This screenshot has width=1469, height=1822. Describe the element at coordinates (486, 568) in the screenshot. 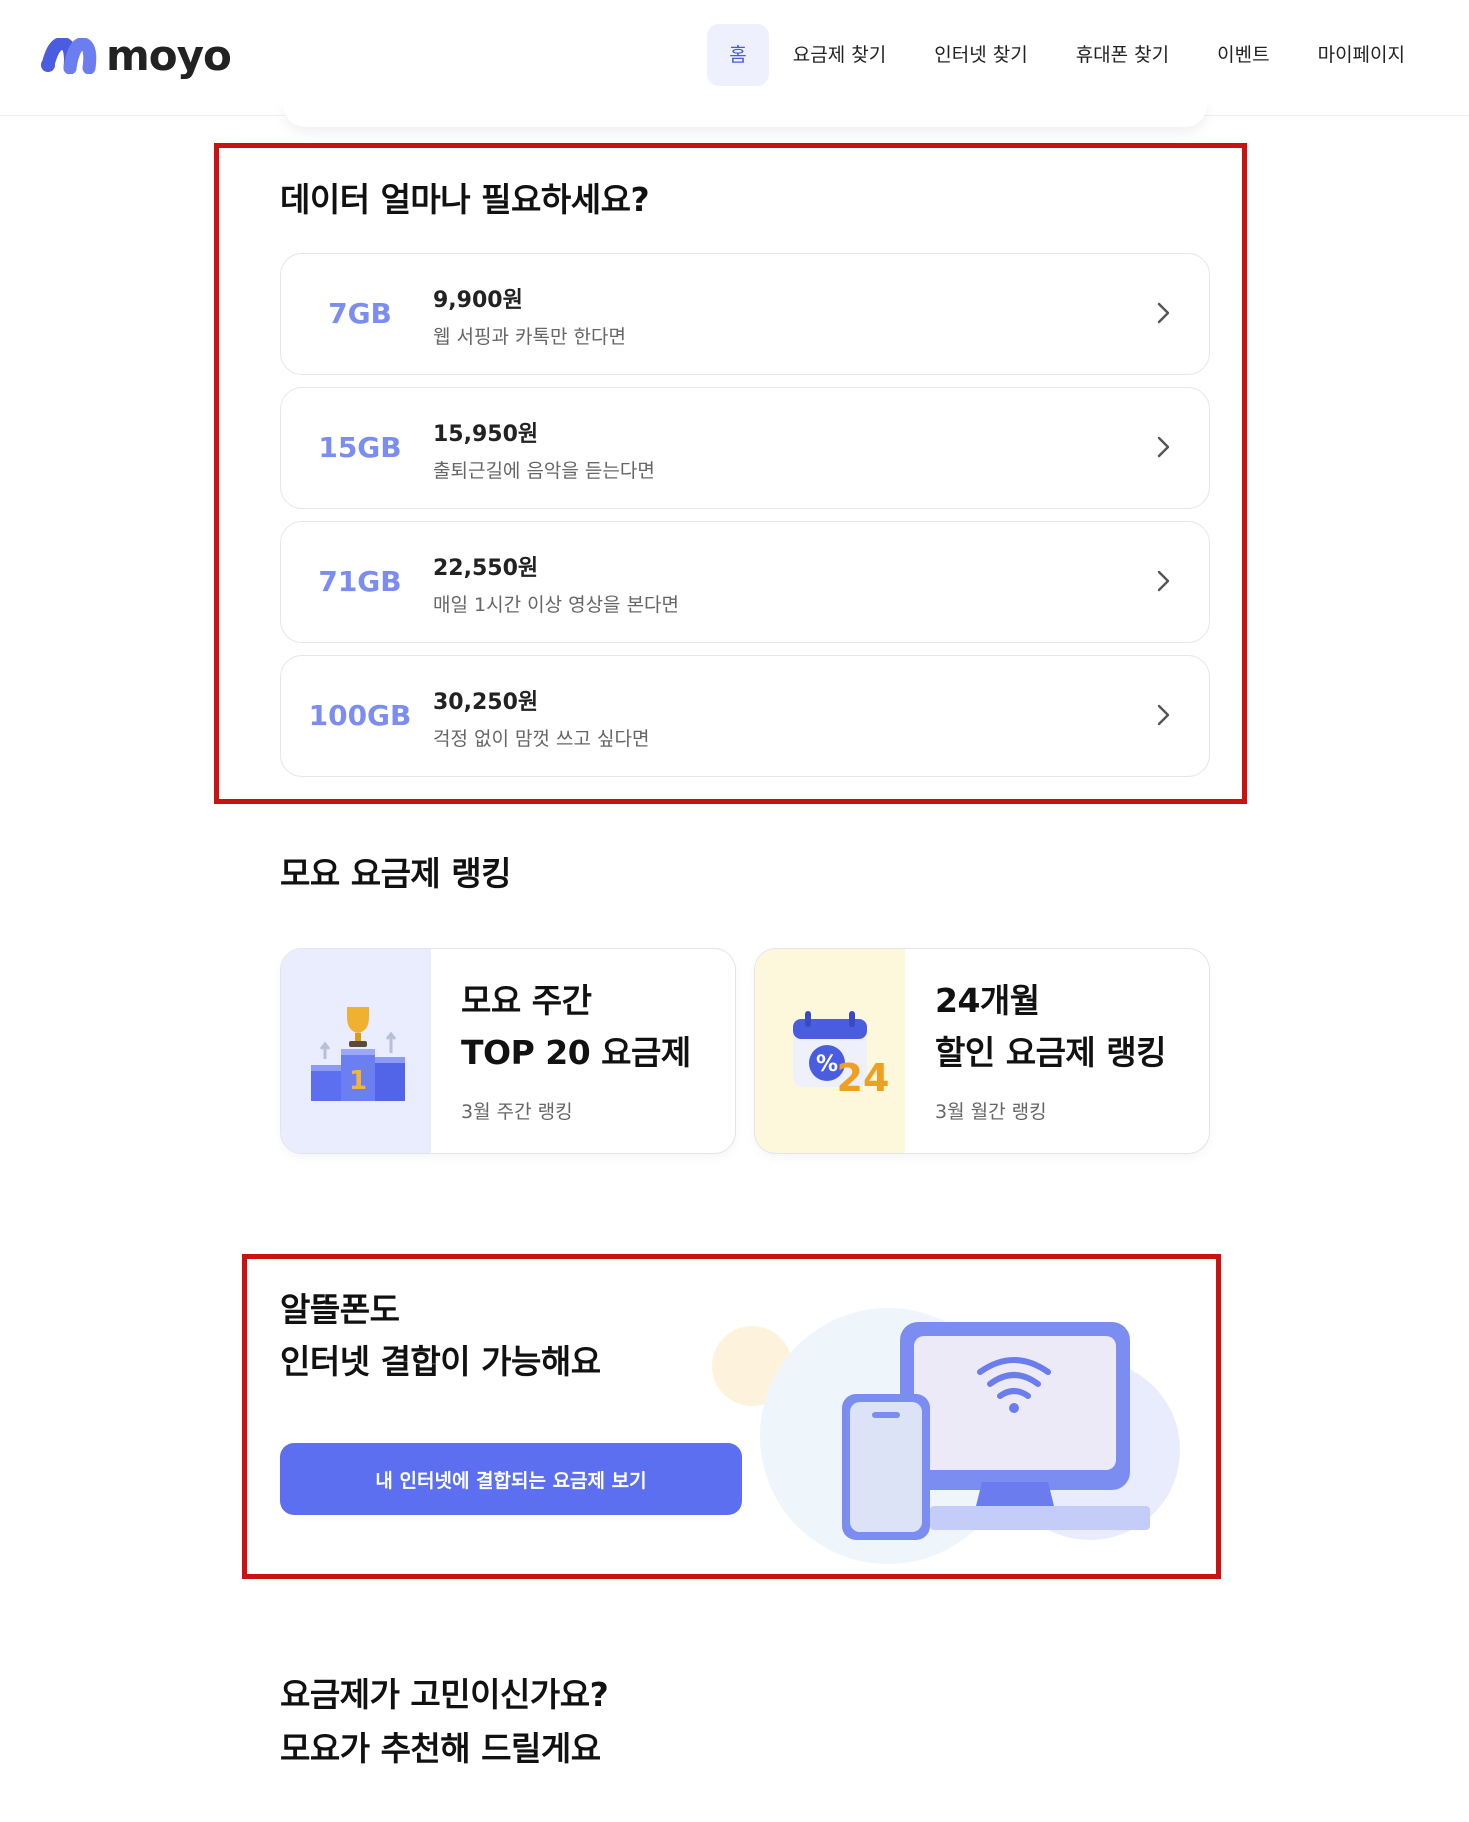

I see `plan-price: 22,550원` at that location.